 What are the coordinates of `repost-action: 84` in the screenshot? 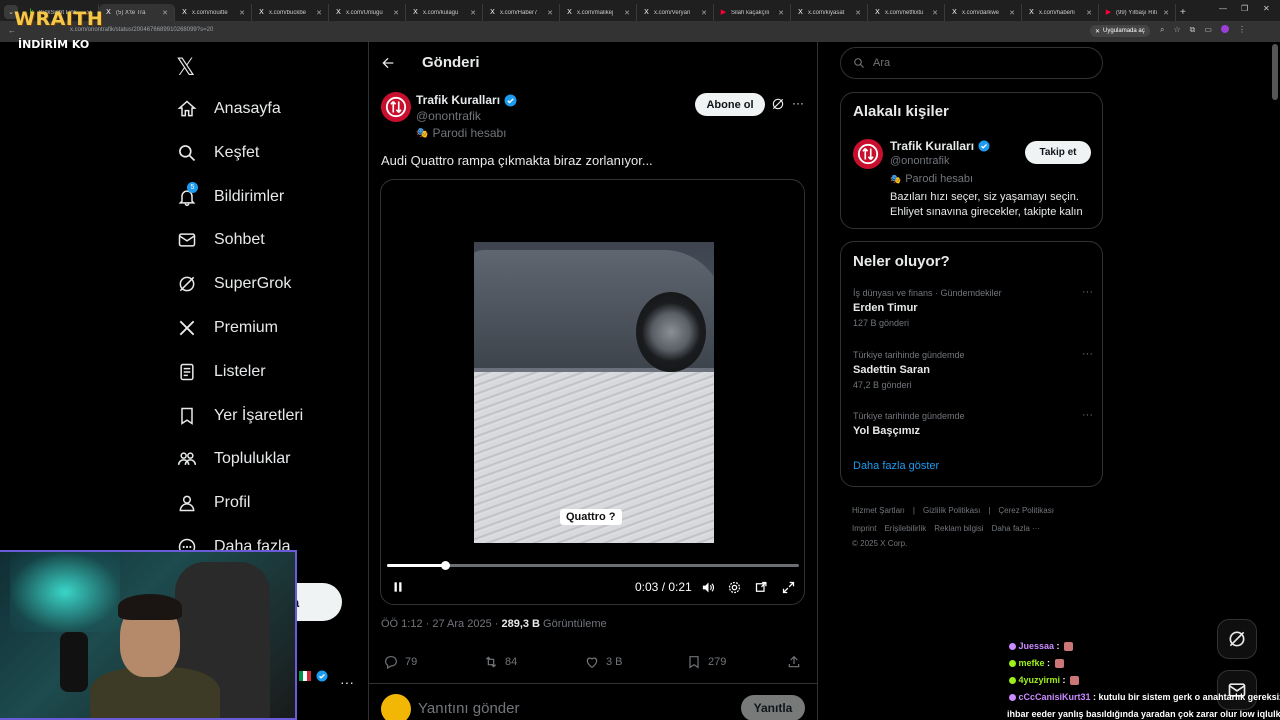 It's located at (500, 662).